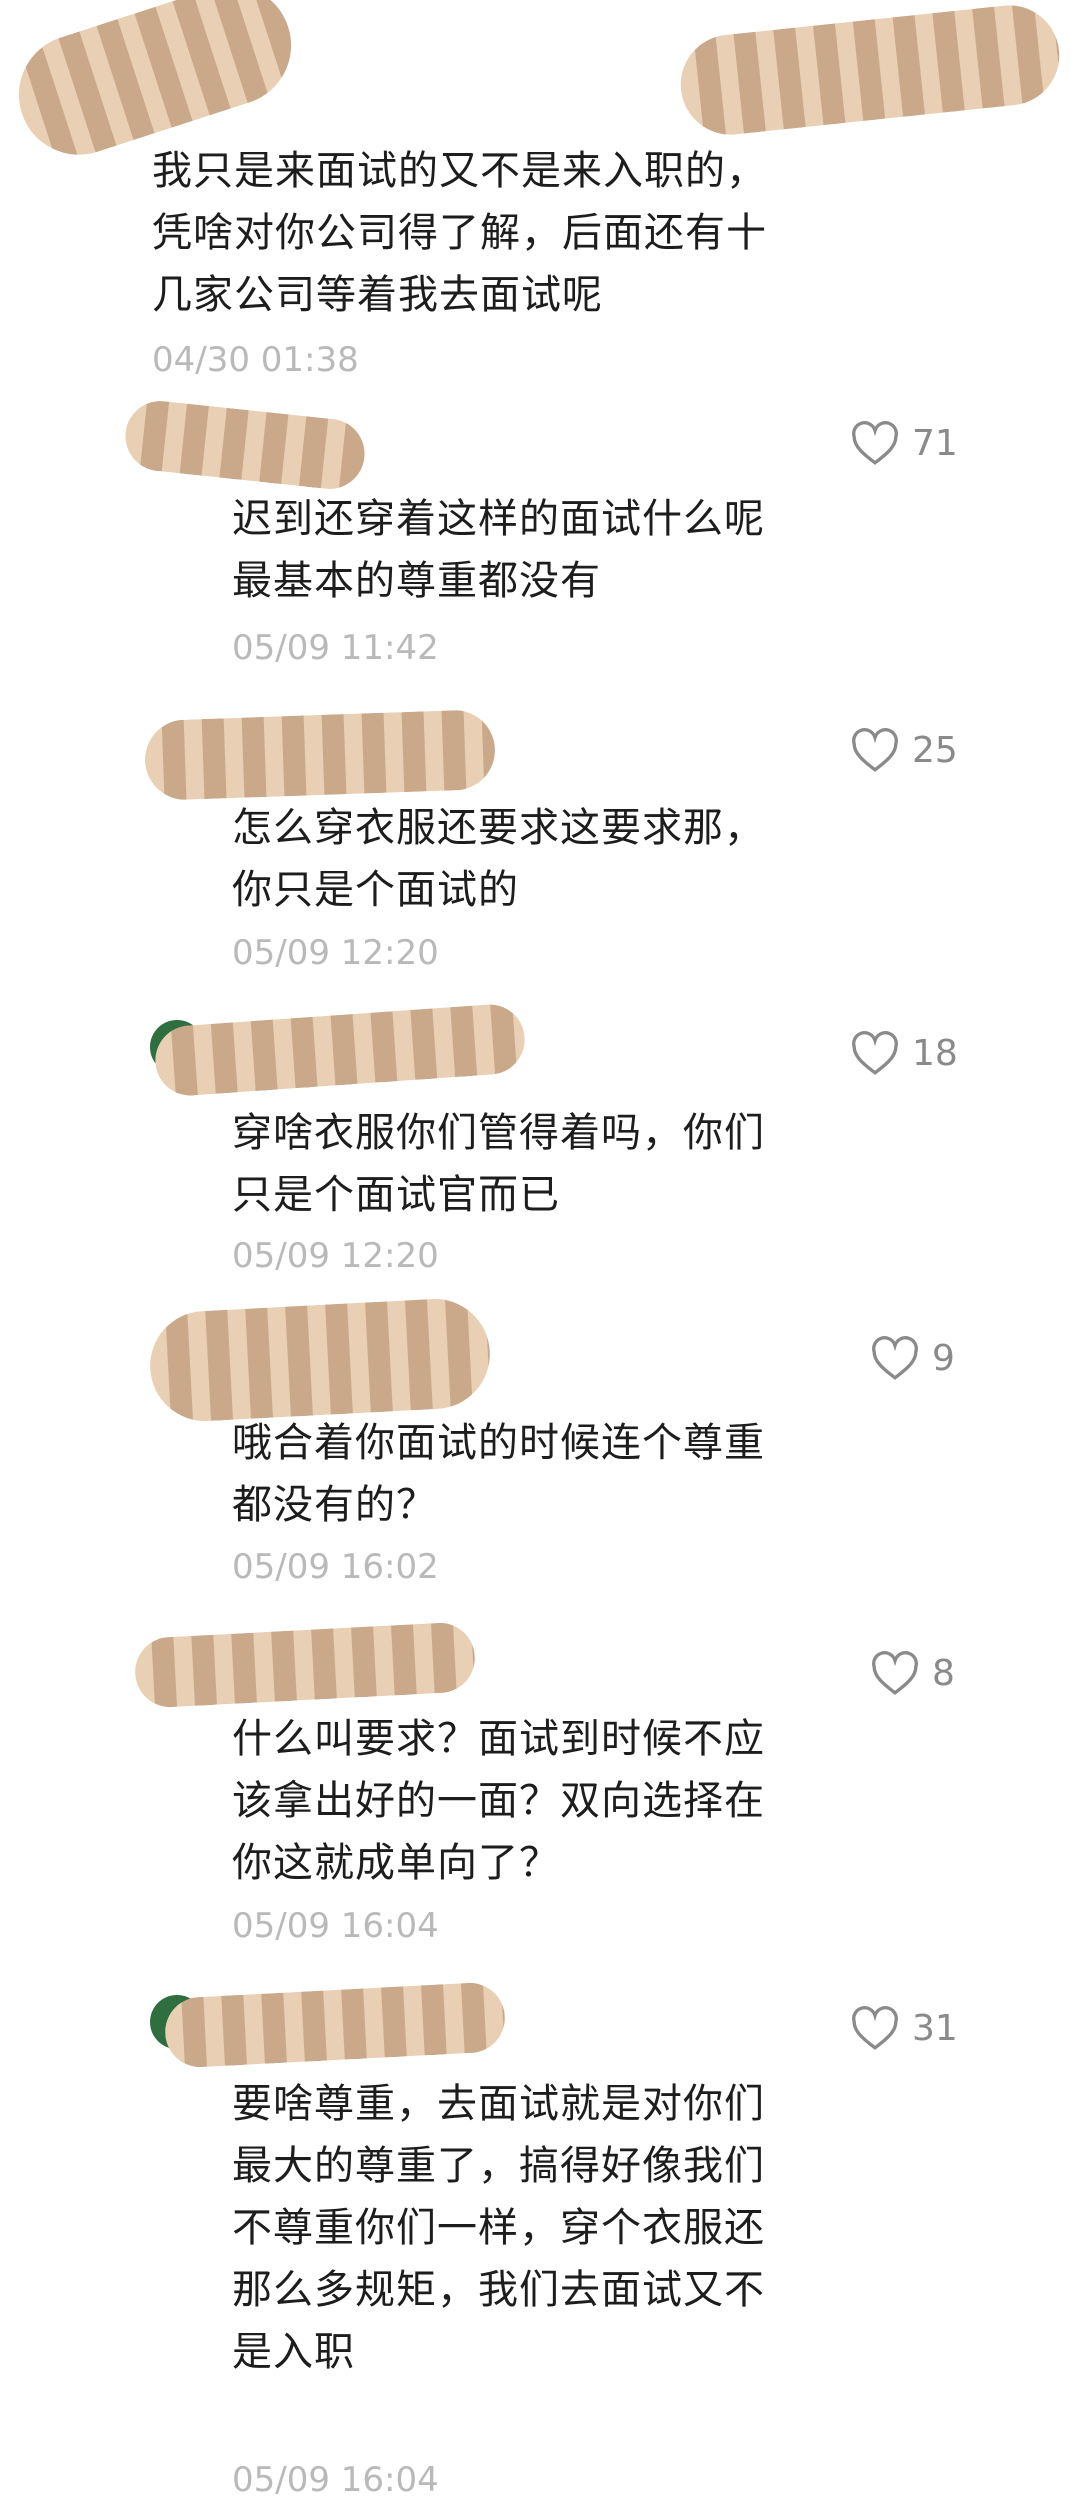 The height and width of the screenshot is (2506, 1080). I want to click on comment-text: 怎么穿衣服还要求这要求那， 你只是个面试的, so click(498, 859).